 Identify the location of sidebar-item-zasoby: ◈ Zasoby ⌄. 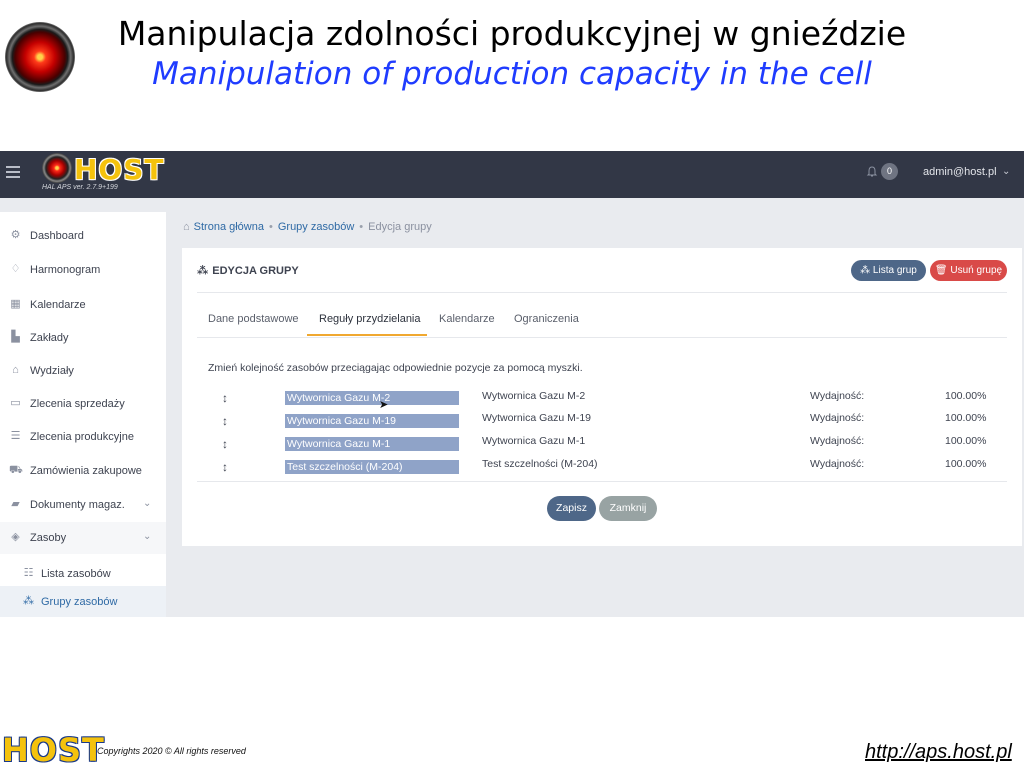
(83, 538).